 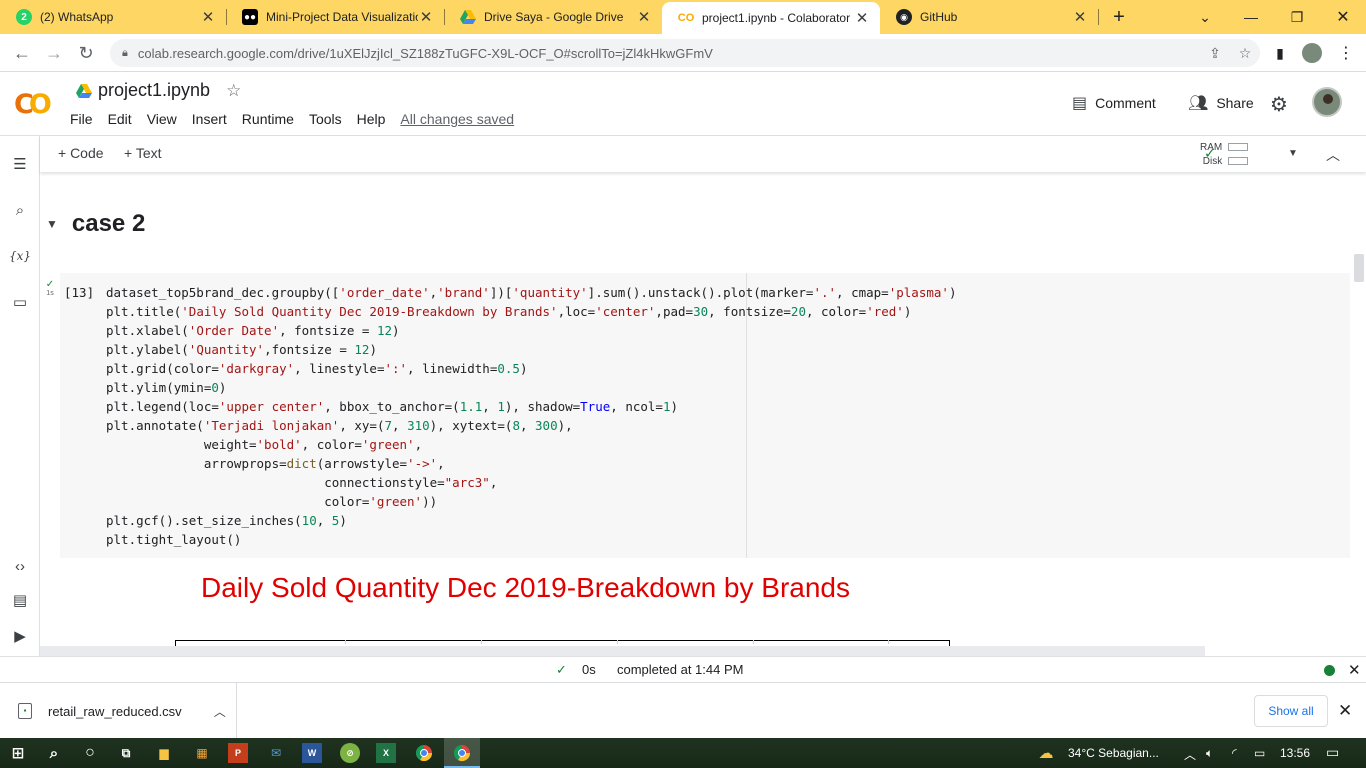 What do you see at coordinates (424, 753) in the screenshot?
I see `chrome-icon` at bounding box center [424, 753].